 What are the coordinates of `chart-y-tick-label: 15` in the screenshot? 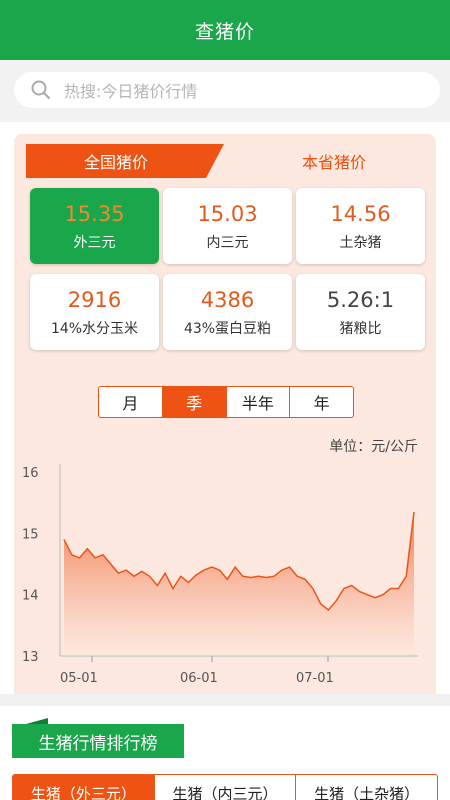 It's located at (30, 534).